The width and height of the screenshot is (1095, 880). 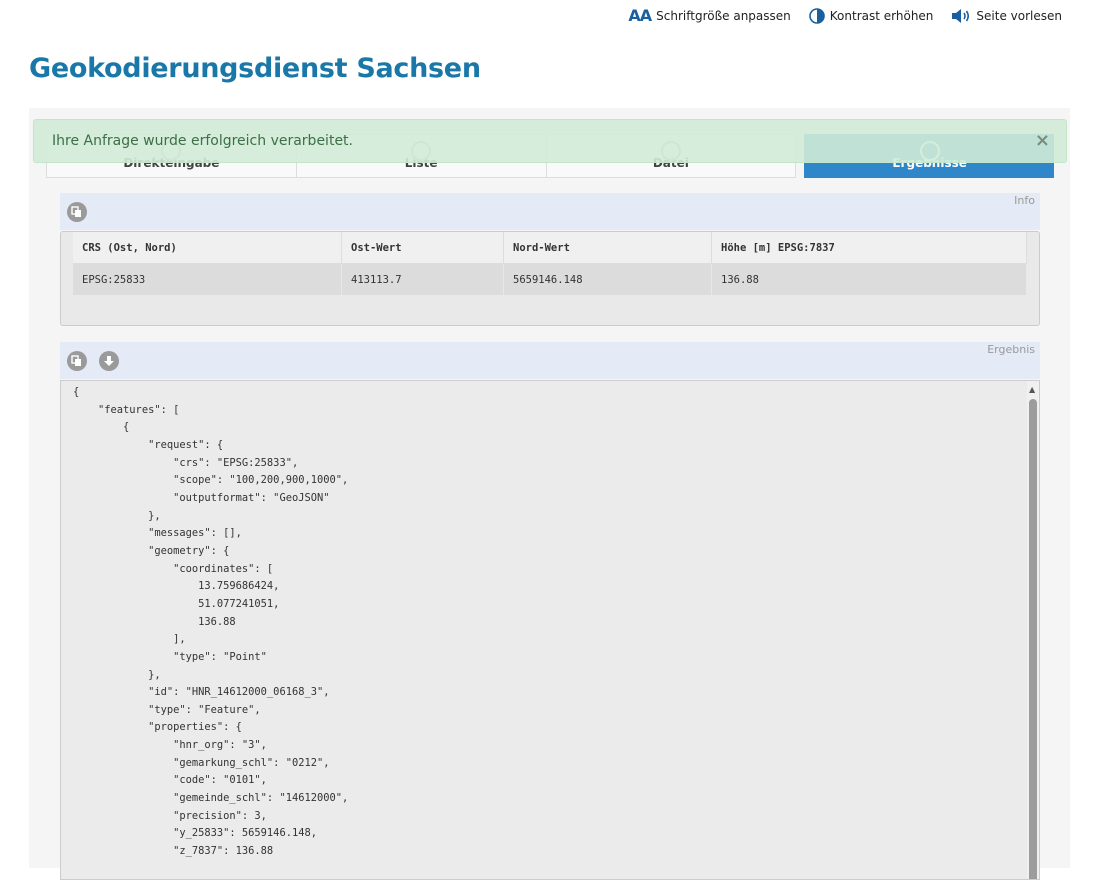 I want to click on info-label: Info, so click(x=1024, y=200).